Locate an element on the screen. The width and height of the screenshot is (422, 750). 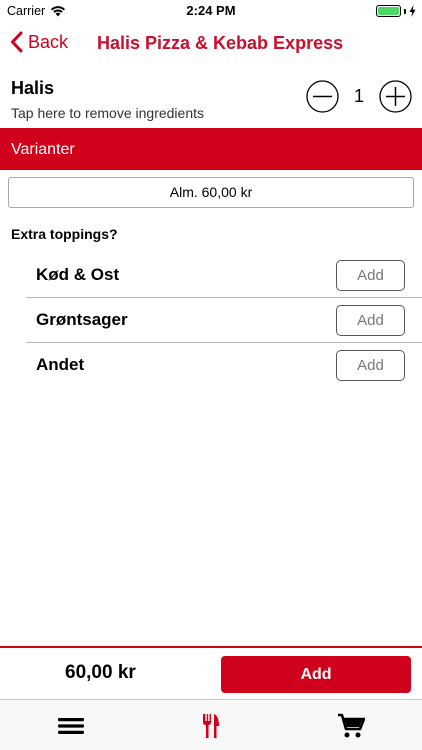
tab-bar is located at coordinates (211, 725).